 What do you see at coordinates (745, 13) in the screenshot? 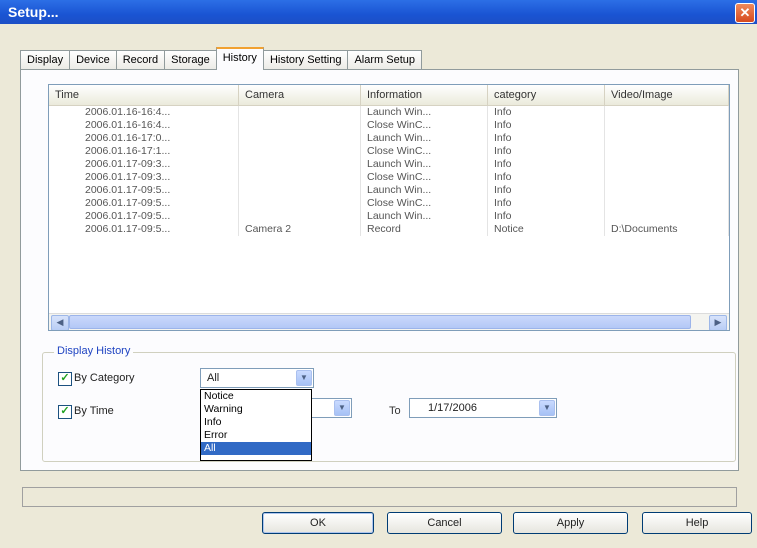
I see `close-icon: ✕` at bounding box center [745, 13].